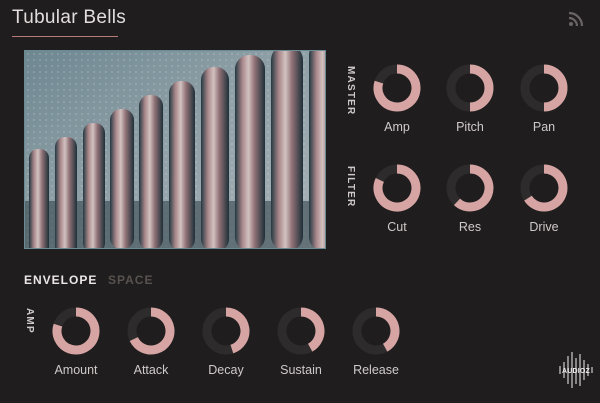 The image size is (600, 403). Describe the element at coordinates (470, 127) in the screenshot. I see `knob-label-pitch: Pitch` at that location.